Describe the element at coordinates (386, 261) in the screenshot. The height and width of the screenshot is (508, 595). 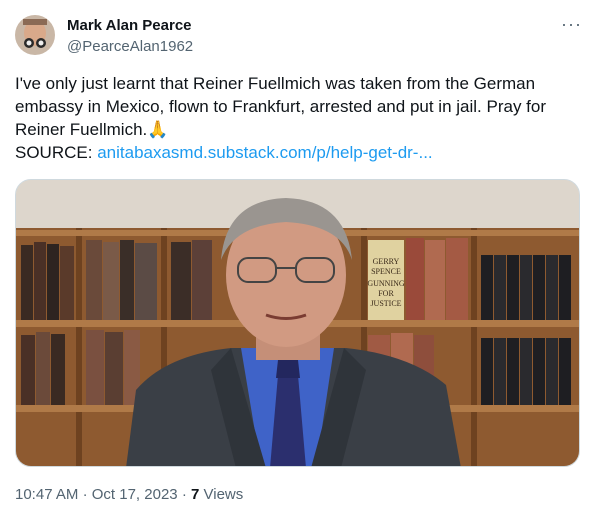
I see `svg-text: GERRY` at that location.